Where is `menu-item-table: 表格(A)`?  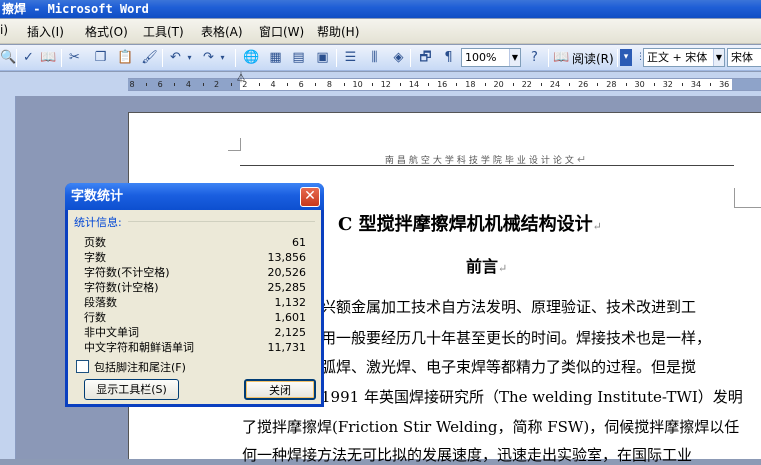 menu-item-table: 表格(A) is located at coordinates (222, 31).